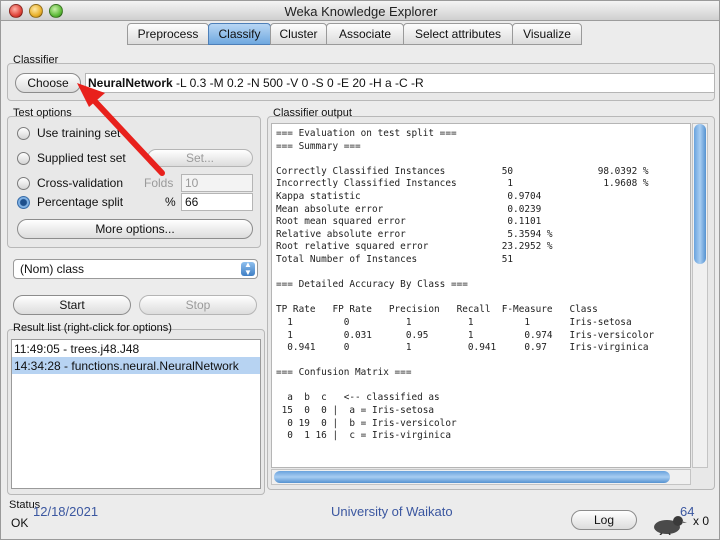 The width and height of the screenshot is (720, 540). Describe the element at coordinates (20, 523) in the screenshot. I see `status-value: OK` at that location.